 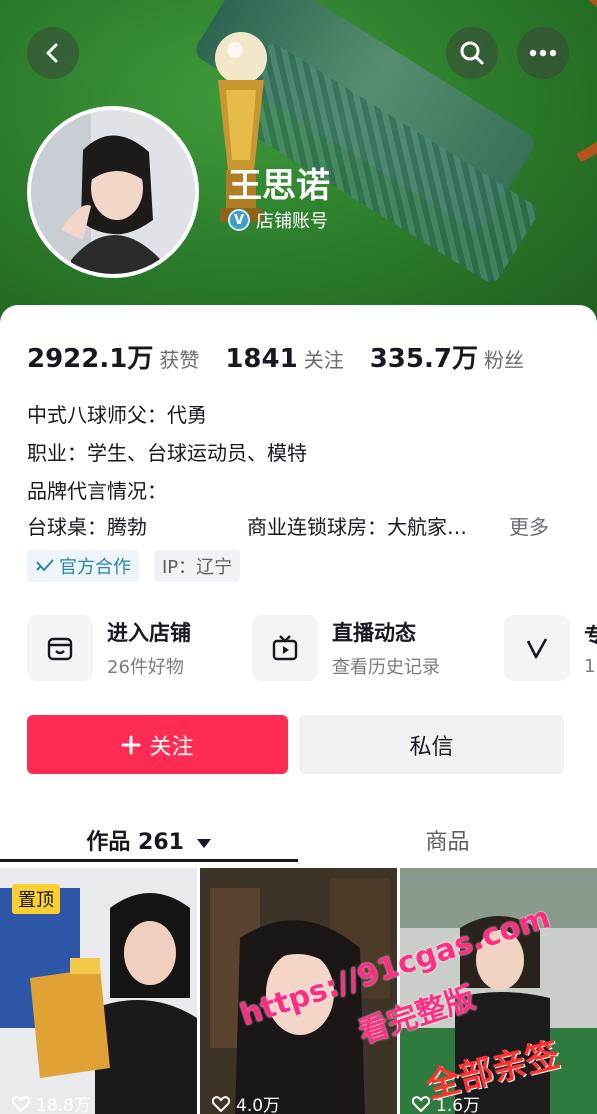 What do you see at coordinates (424, 356) in the screenshot?
I see `followers-count: 335.7万` at bounding box center [424, 356].